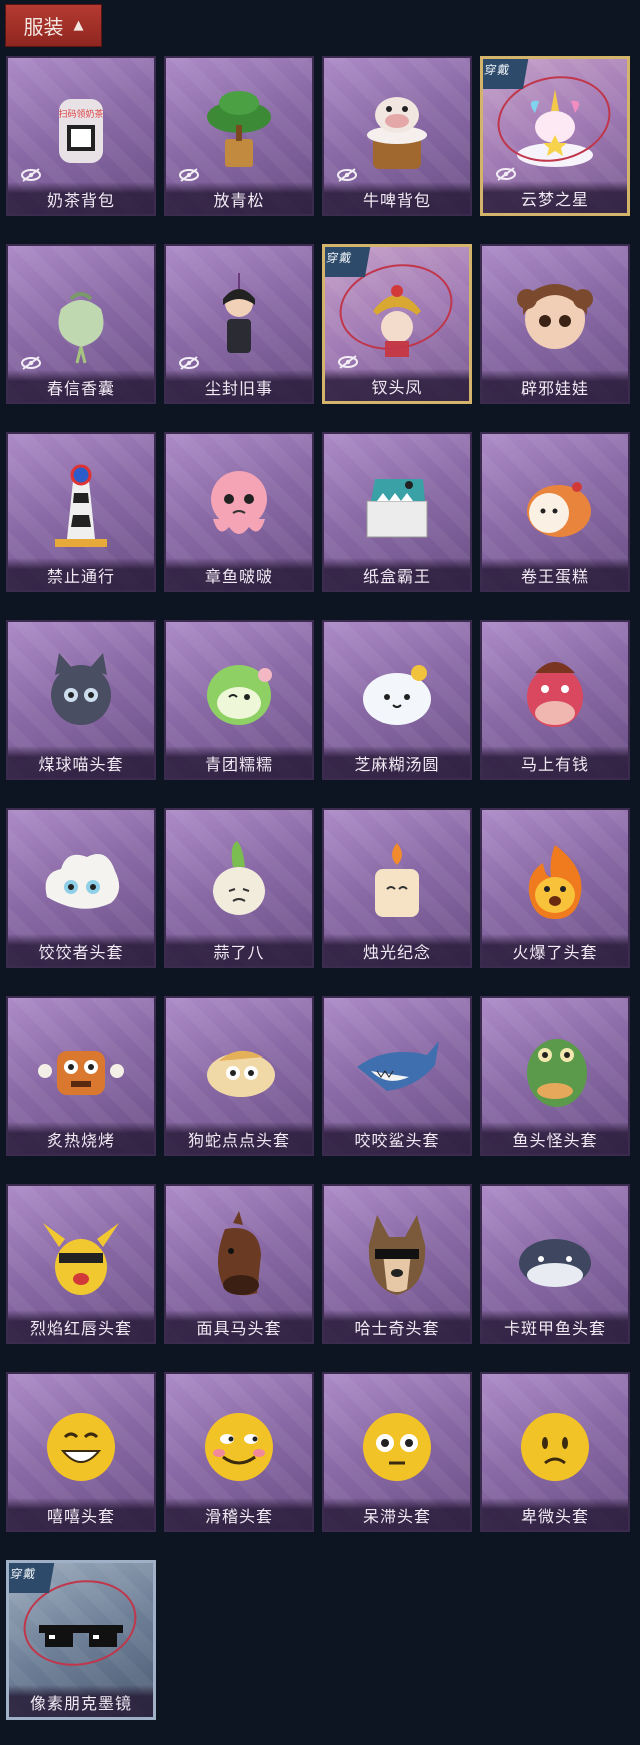  I want to click on costume-name: 芝麻糊汤圆, so click(397, 762).